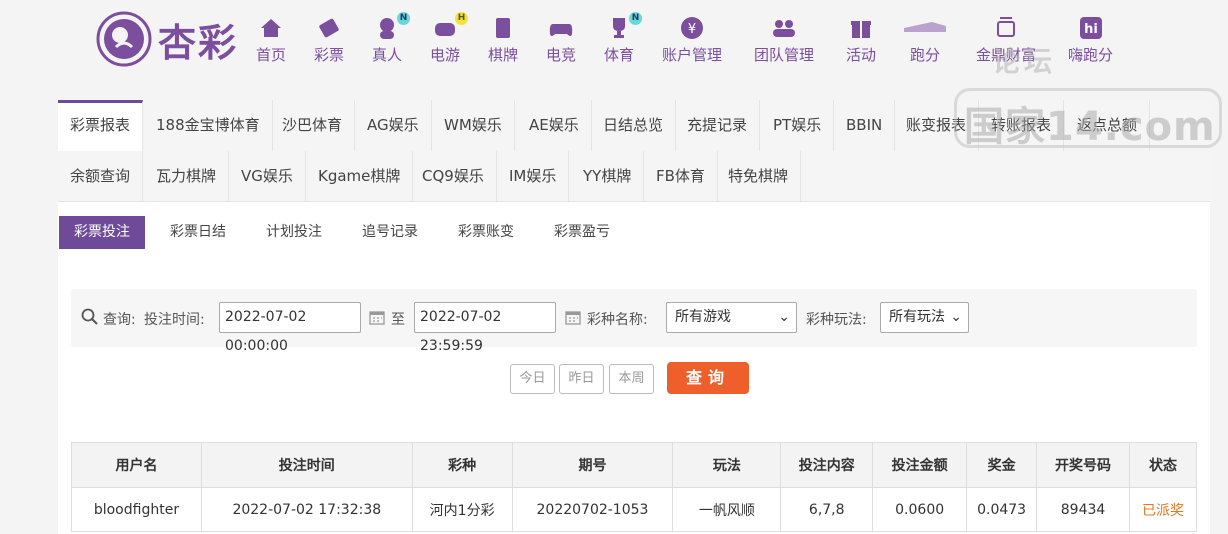 This screenshot has height=534, width=1228. Describe the element at coordinates (956, 317) in the screenshot. I see `chevron-down-icon: ⌄` at that location.